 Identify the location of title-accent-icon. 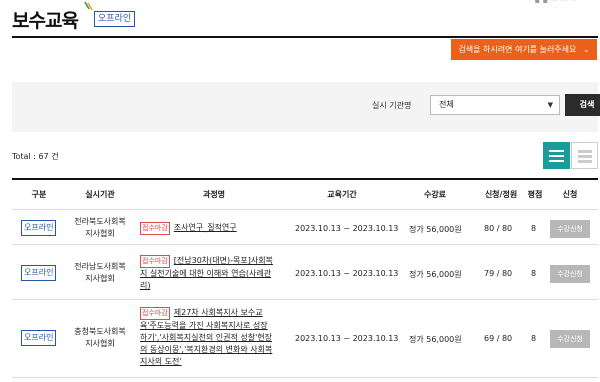
(88, 6).